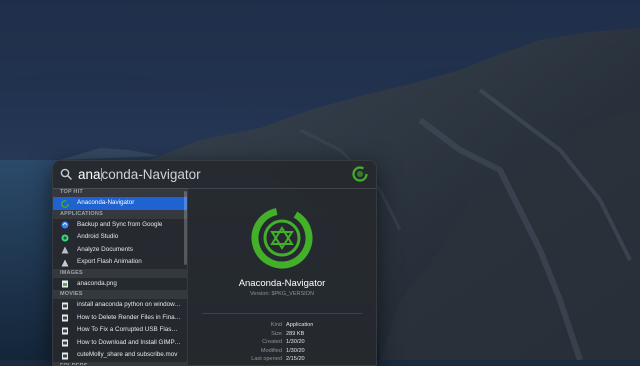 The image size is (640, 366). Describe the element at coordinates (65, 225) in the screenshot. I see `backup-sync-icon` at that location.